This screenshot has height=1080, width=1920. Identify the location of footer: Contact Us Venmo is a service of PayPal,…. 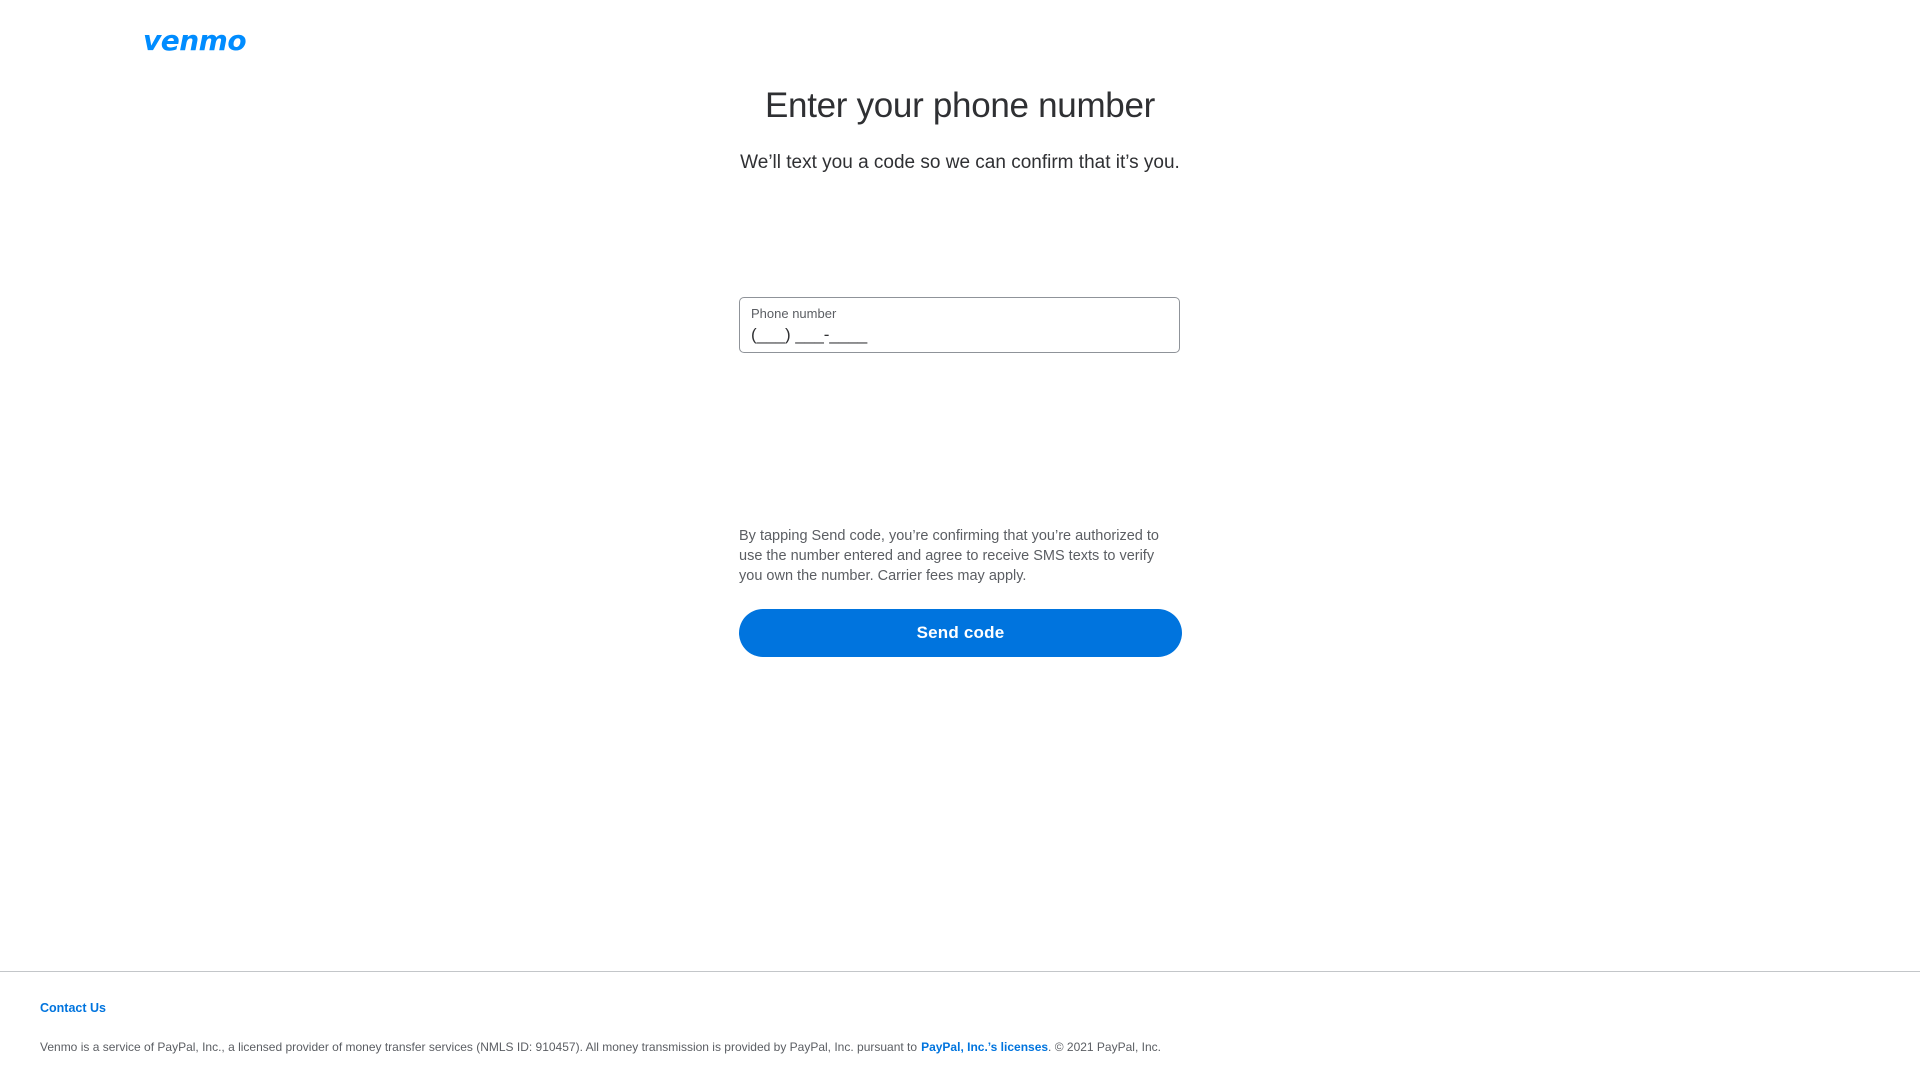
(960, 1025).